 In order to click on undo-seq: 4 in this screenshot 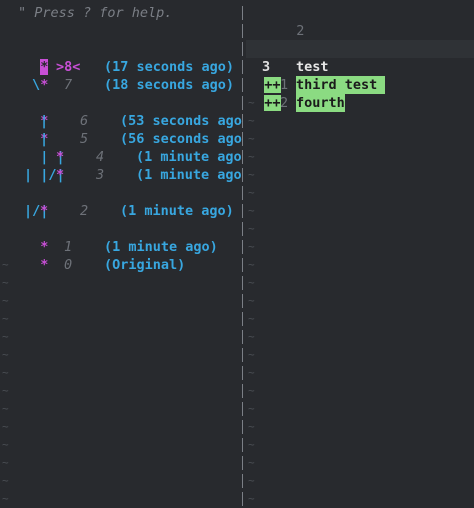, I will do `click(100, 157)`.